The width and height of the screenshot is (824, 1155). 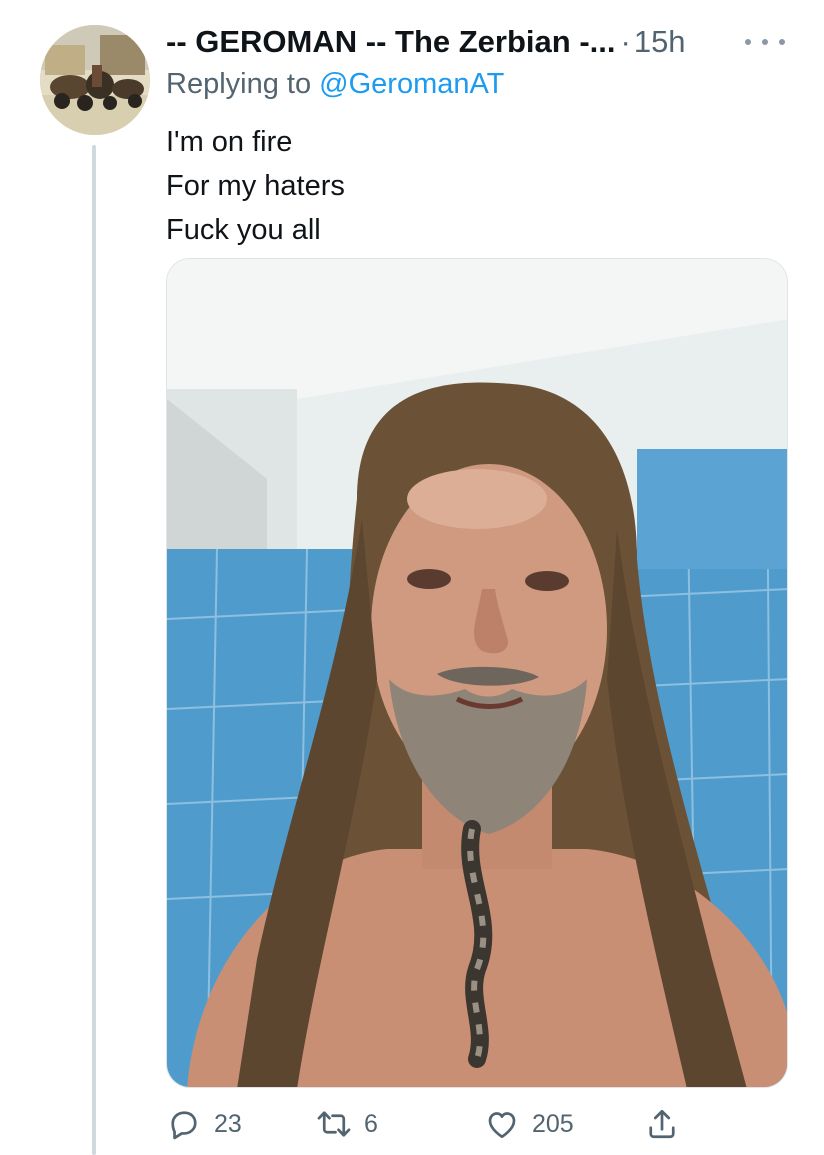 I want to click on reply-button: 23, so click(x=204, y=1124).